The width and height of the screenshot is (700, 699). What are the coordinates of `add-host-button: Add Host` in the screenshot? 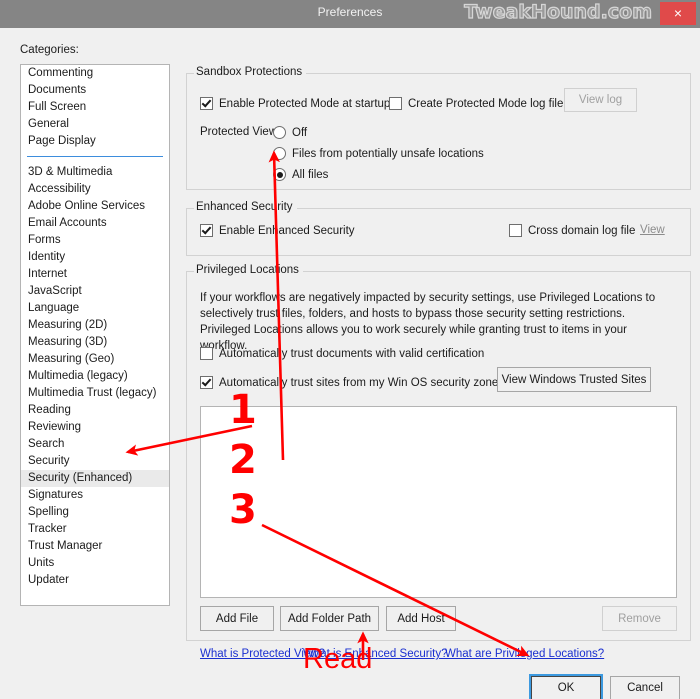 It's located at (421, 618).